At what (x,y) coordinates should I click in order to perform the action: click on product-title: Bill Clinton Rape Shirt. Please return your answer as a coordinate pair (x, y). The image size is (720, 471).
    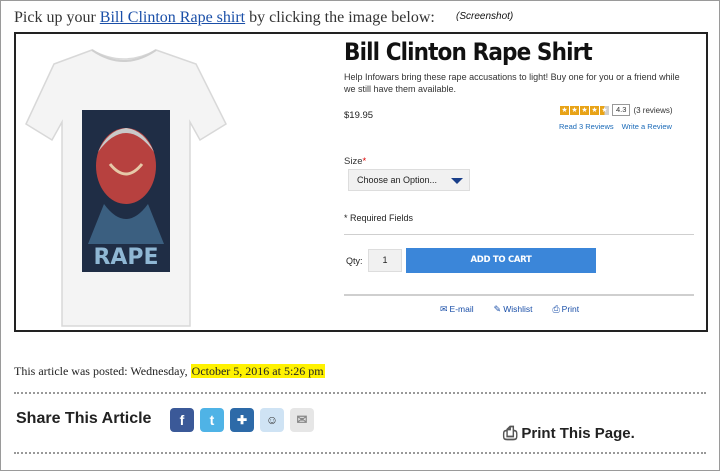
    Looking at the image, I should click on (468, 52).